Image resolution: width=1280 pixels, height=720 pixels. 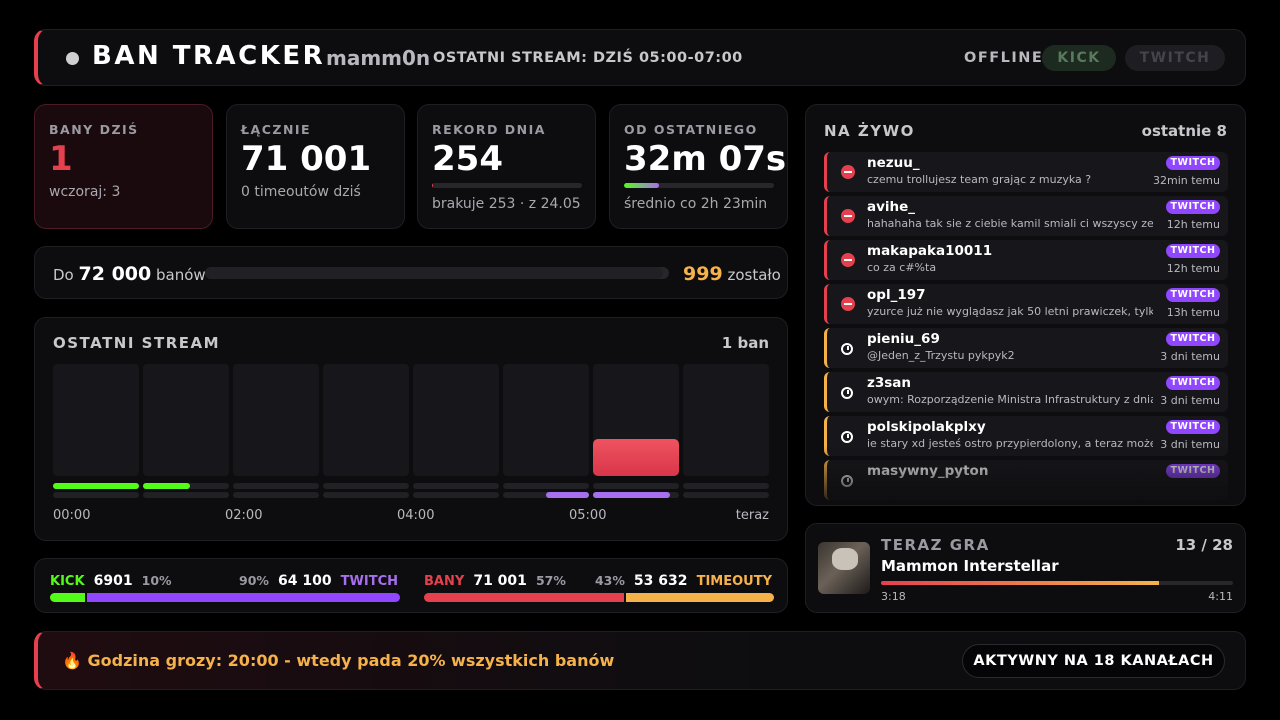 What do you see at coordinates (1193, 224) in the screenshot?
I see `feed-time: 12h temu` at bounding box center [1193, 224].